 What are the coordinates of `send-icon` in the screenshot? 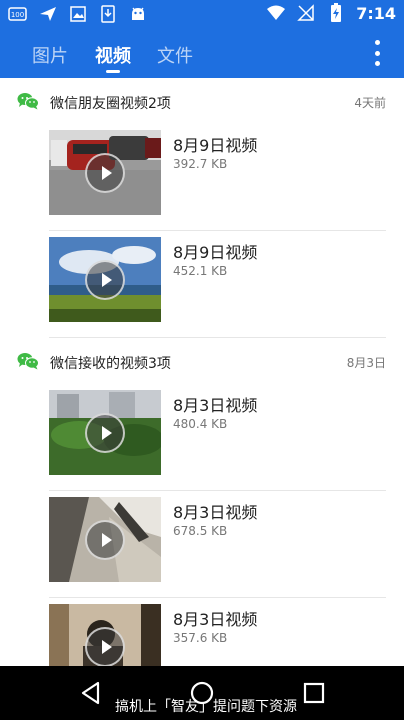 It's located at (48, 14).